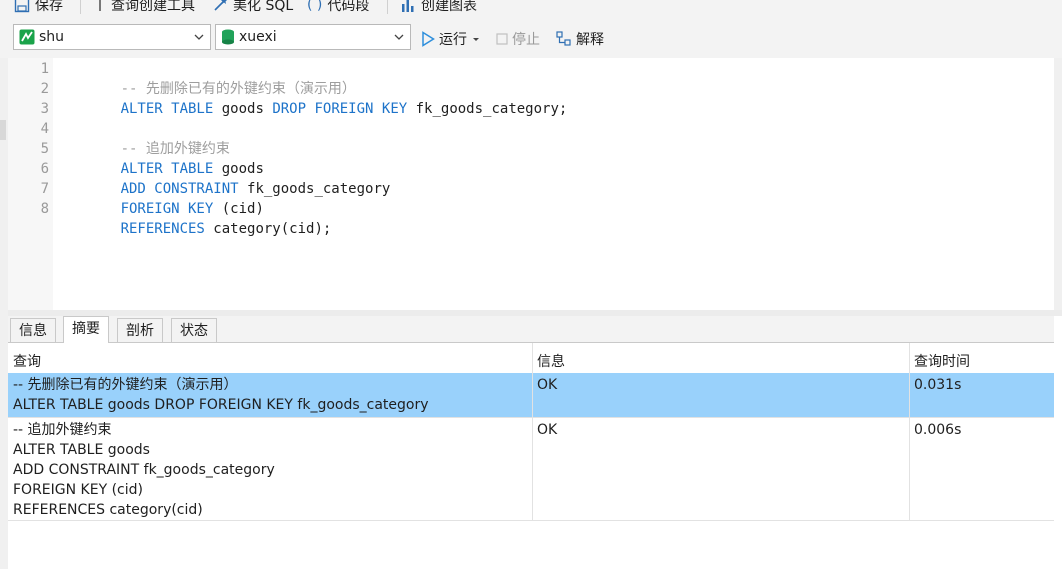 Image resolution: width=1062 pixels, height=569 pixels. I want to click on stop-button: 停止, so click(518, 39).